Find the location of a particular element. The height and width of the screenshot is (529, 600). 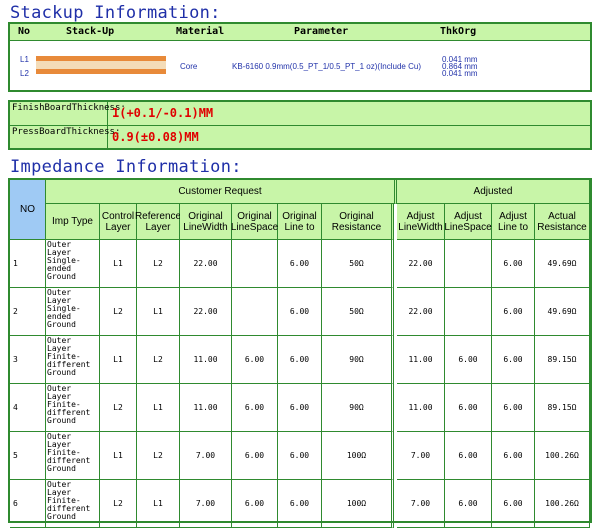

finish-thickness-label: FinishBoardThickness: is located at coordinates (68, 113).